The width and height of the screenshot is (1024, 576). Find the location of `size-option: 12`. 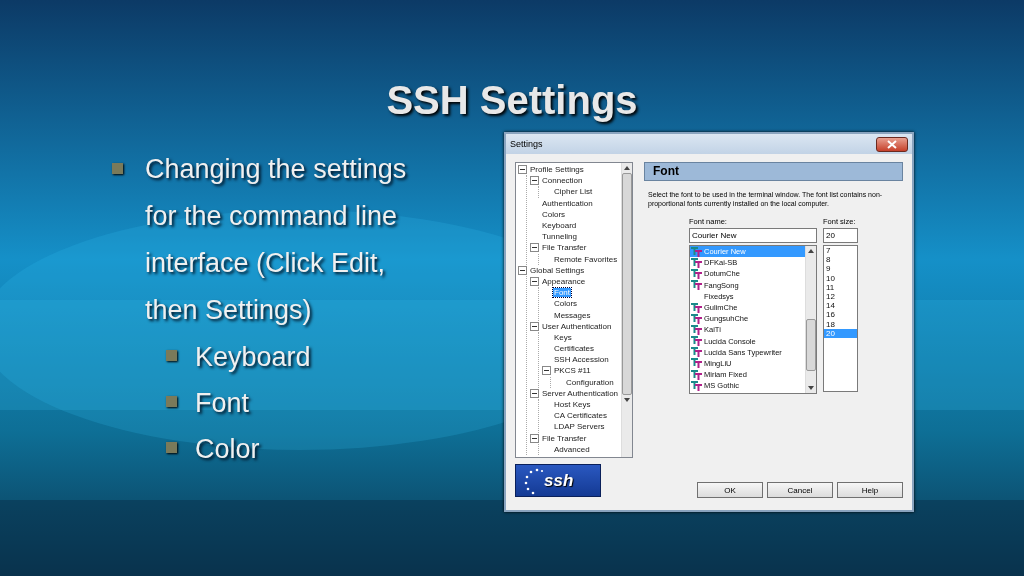

size-option: 12 is located at coordinates (840, 296).